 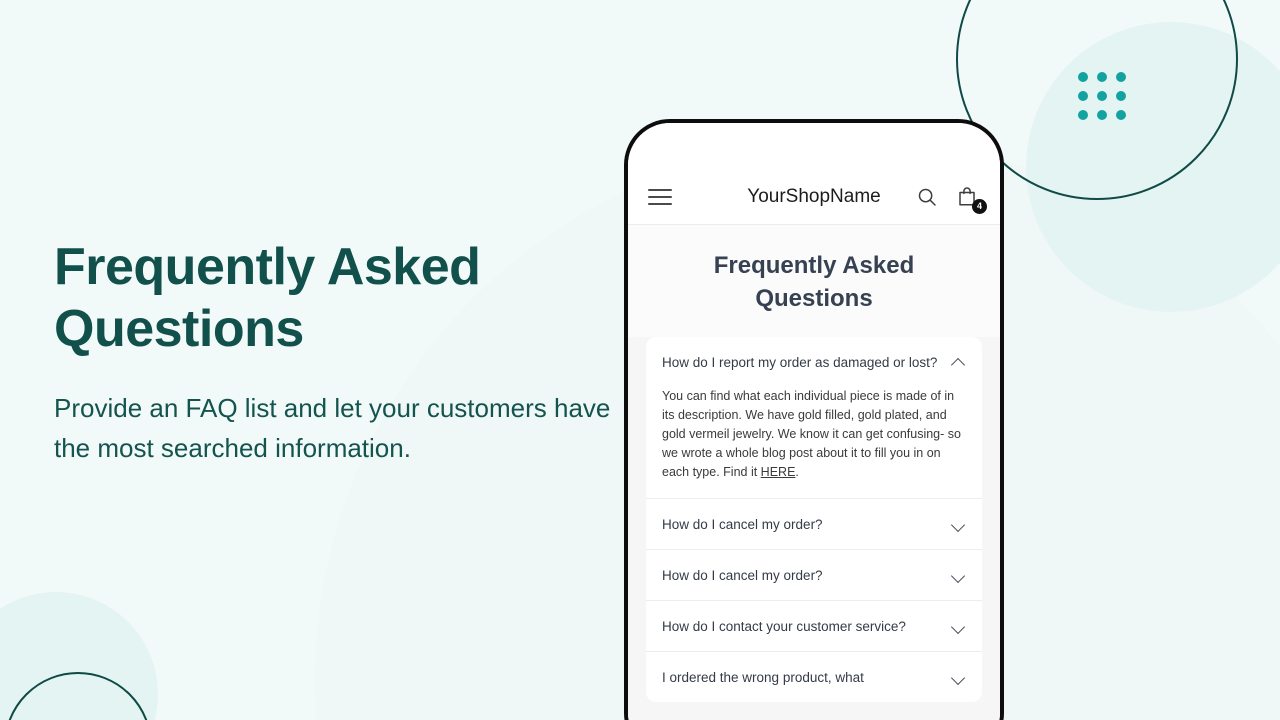 I want to click on dot-grid-decoration, so click(x=1102, y=96).